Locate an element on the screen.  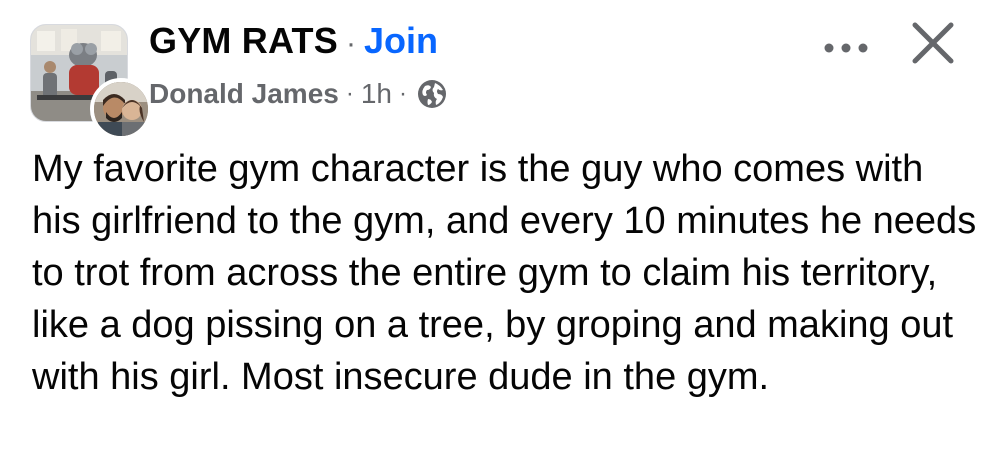
globe-icon is located at coordinates (432, 94).